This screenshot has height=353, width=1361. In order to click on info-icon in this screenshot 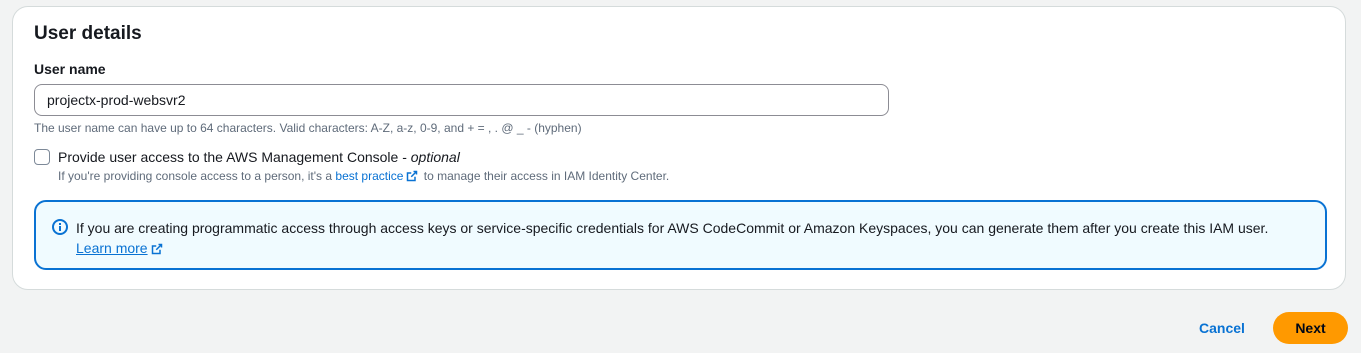, I will do `click(60, 227)`.